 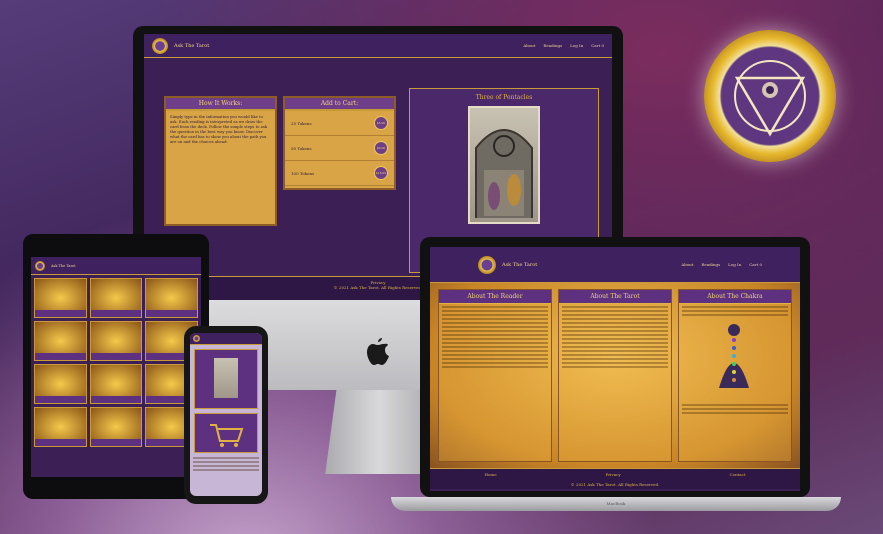 What do you see at coordinates (491, 474) in the screenshot?
I see `footer-link-home: Home` at bounding box center [491, 474].